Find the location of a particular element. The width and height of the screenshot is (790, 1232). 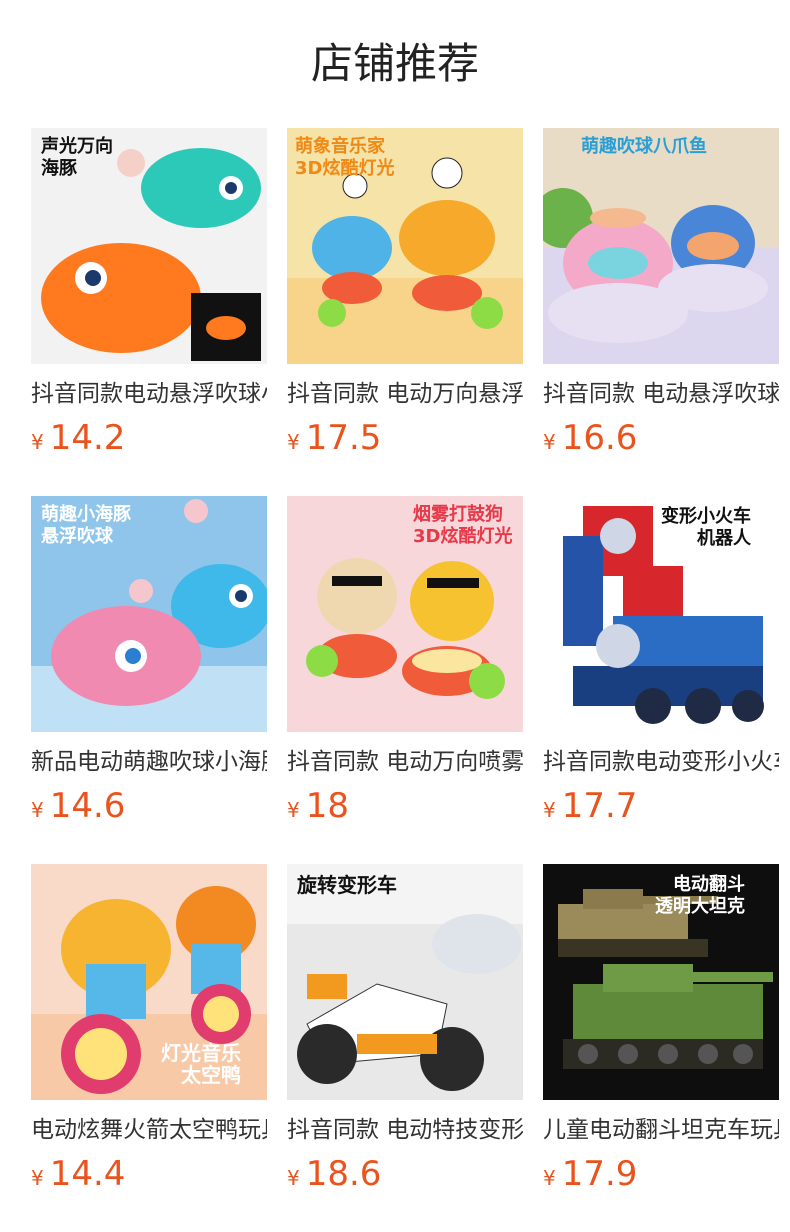

price: ¥14.6 is located at coordinates (149, 807).